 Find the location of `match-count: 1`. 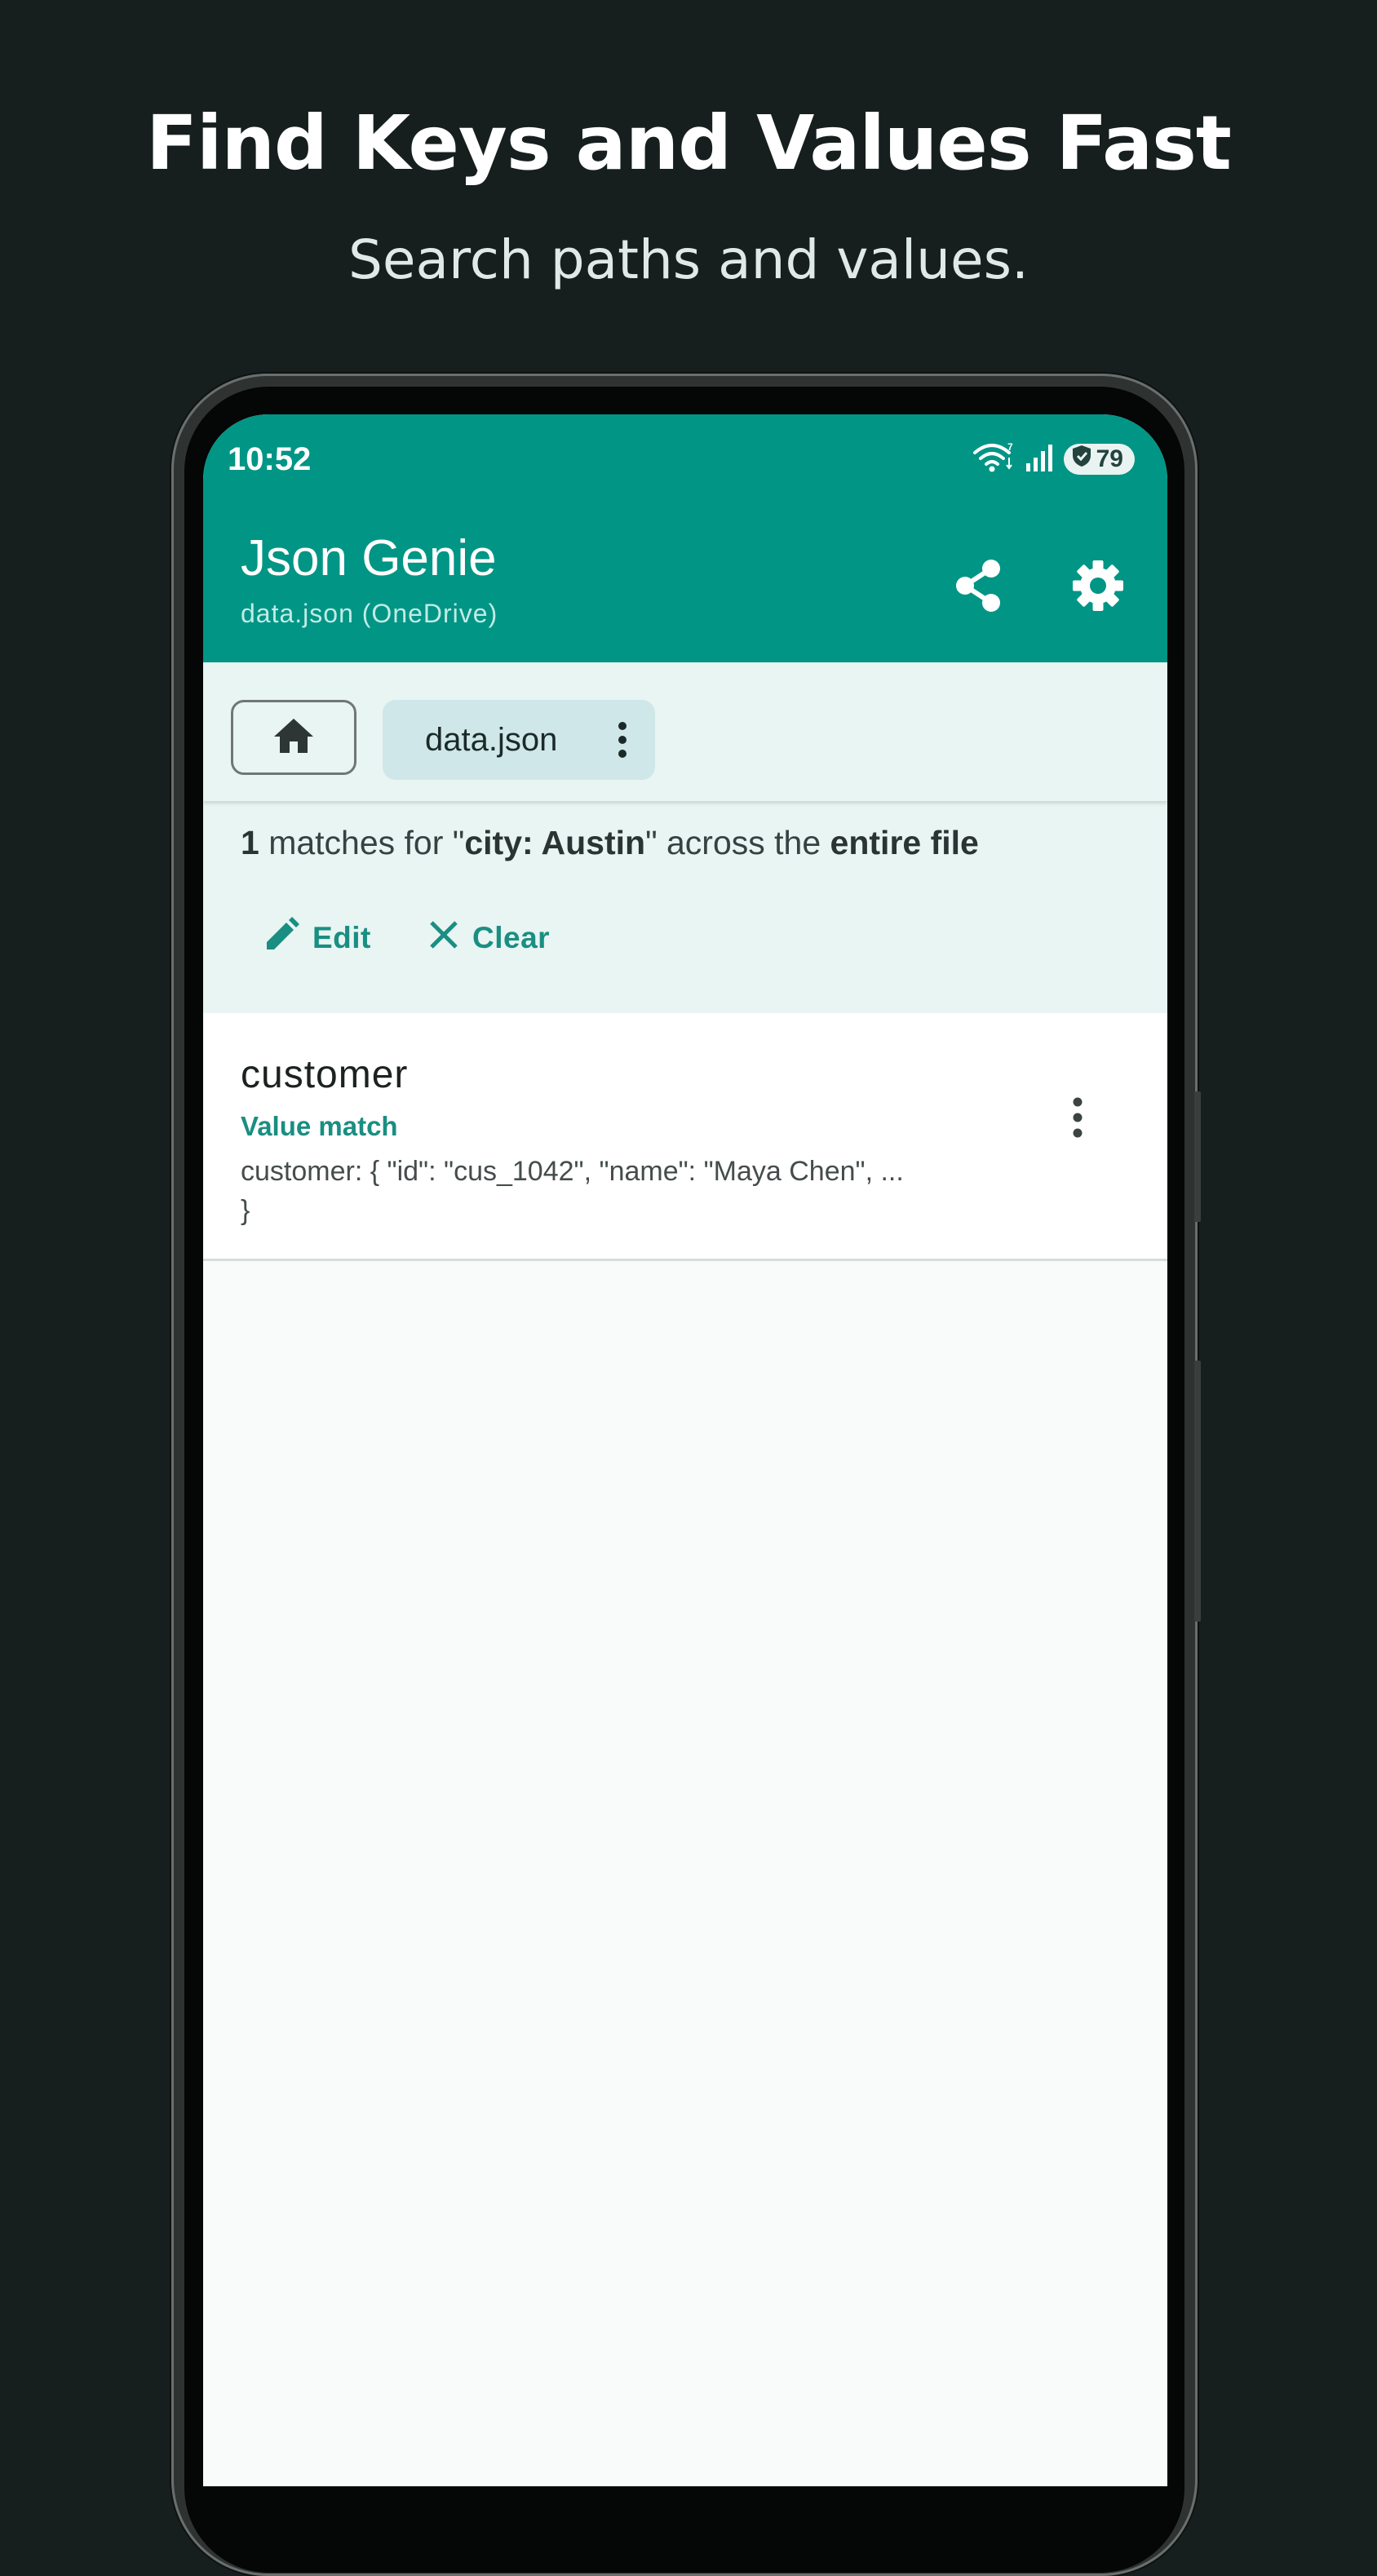

match-count: 1 is located at coordinates (250, 842).